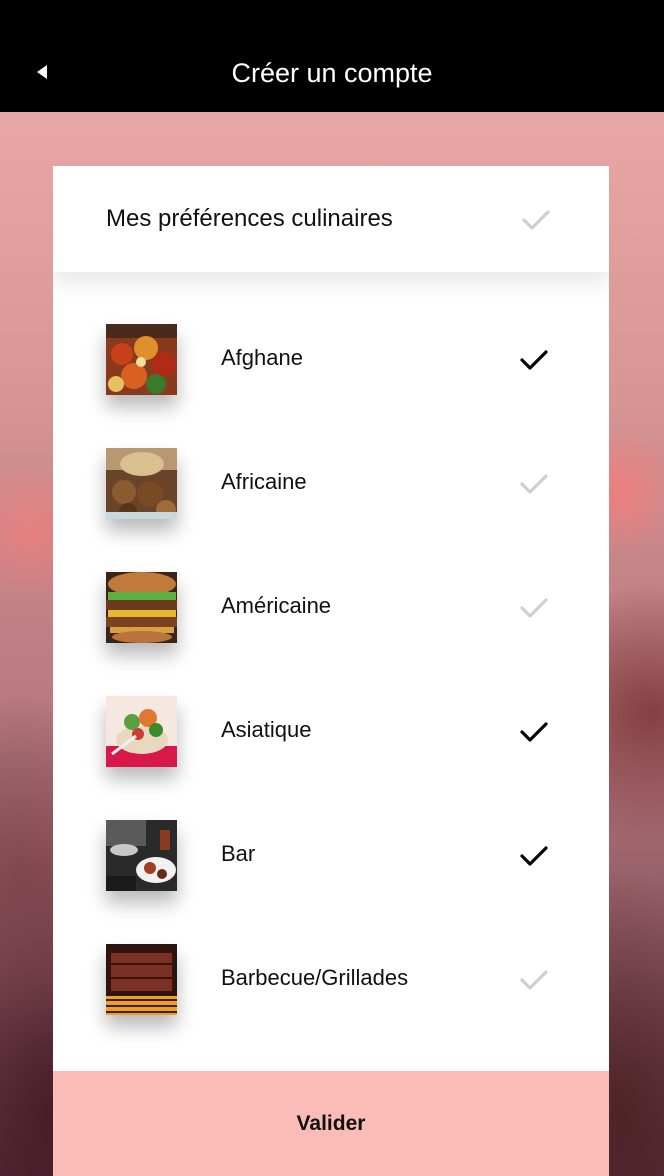  Describe the element at coordinates (332, 73) in the screenshot. I see `page-title: Créer un compte` at that location.